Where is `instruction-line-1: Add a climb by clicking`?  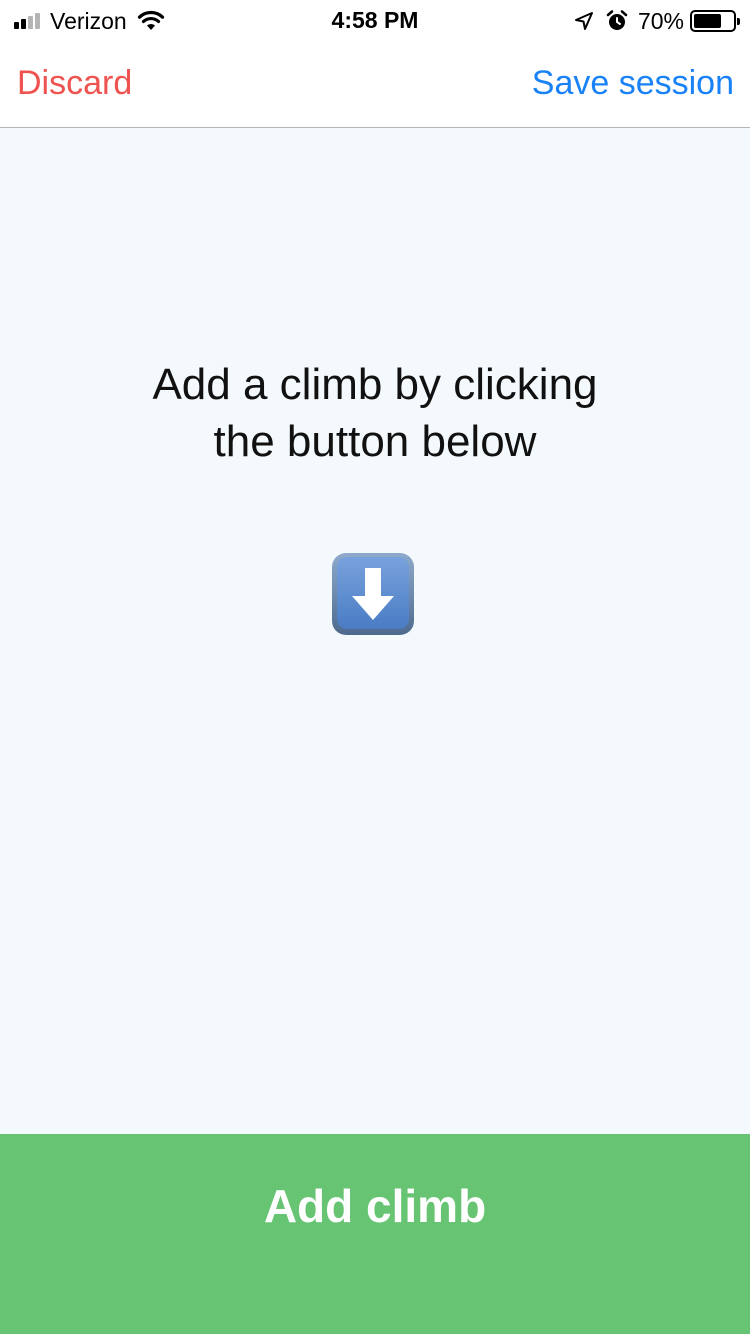
instruction-line-1: Add a climb by clicking is located at coordinates (375, 384).